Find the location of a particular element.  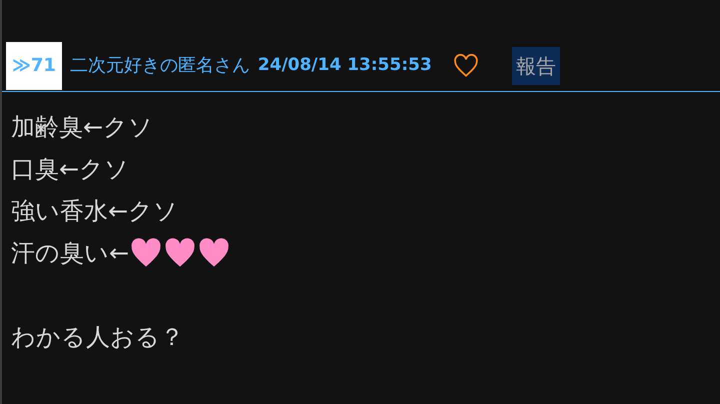

post-text: 加齢臭←クソ is located at coordinates (82, 127).